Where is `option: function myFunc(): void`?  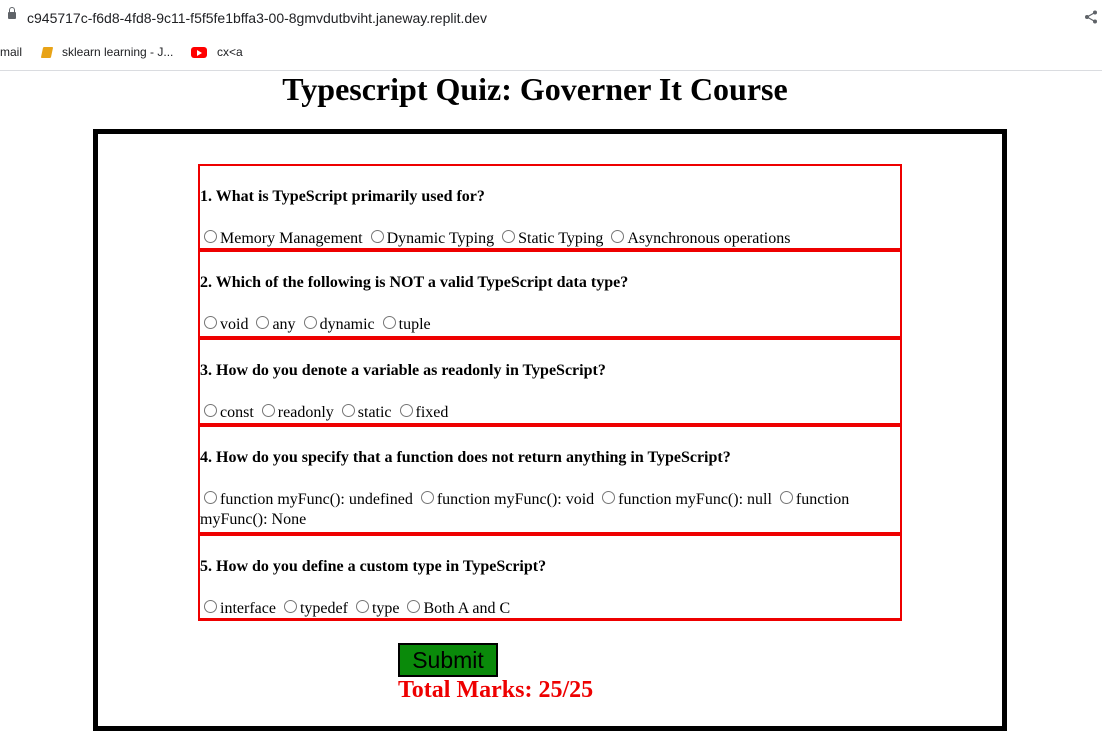 option: function myFunc(): void is located at coordinates (505, 499).